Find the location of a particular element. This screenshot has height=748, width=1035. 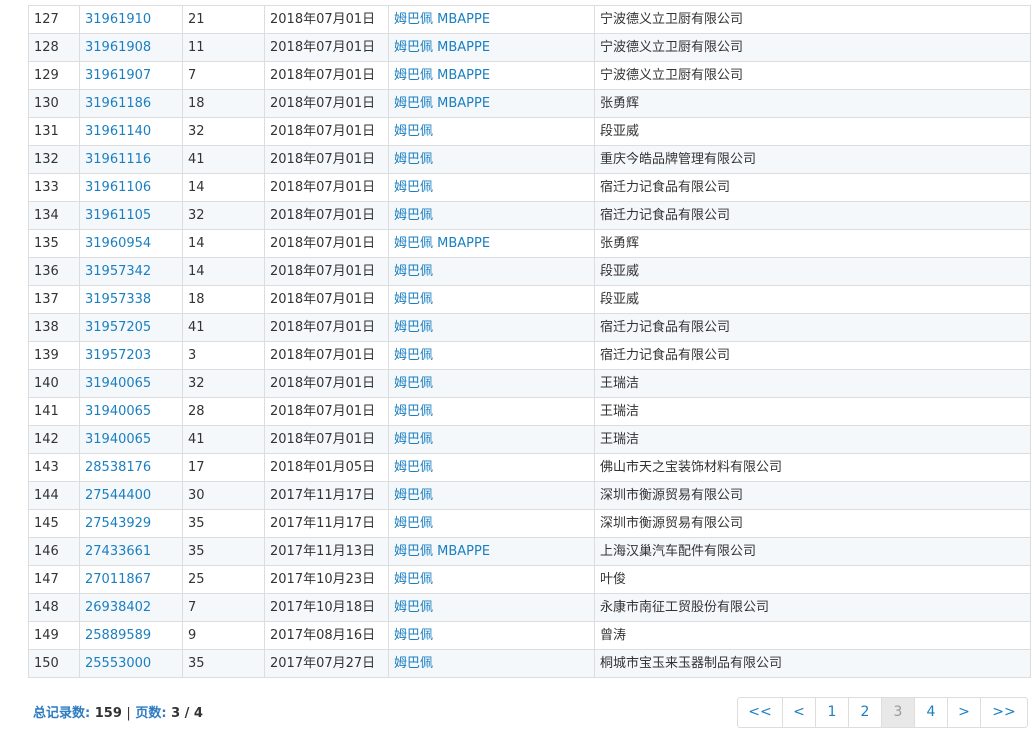

applicant-cell: 段亚威 is located at coordinates (620, 299).